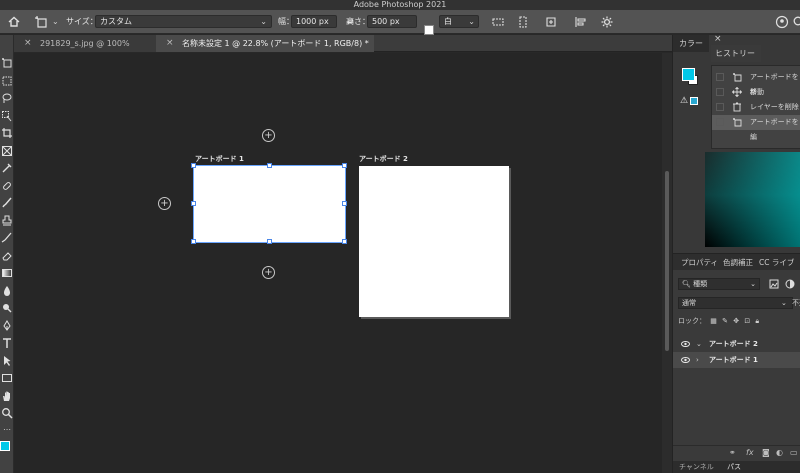 Image resolution: width=800 pixels, height=473 pixels. Describe the element at coordinates (392, 21) in the screenshot. I see `height-input: 500 px` at that location.